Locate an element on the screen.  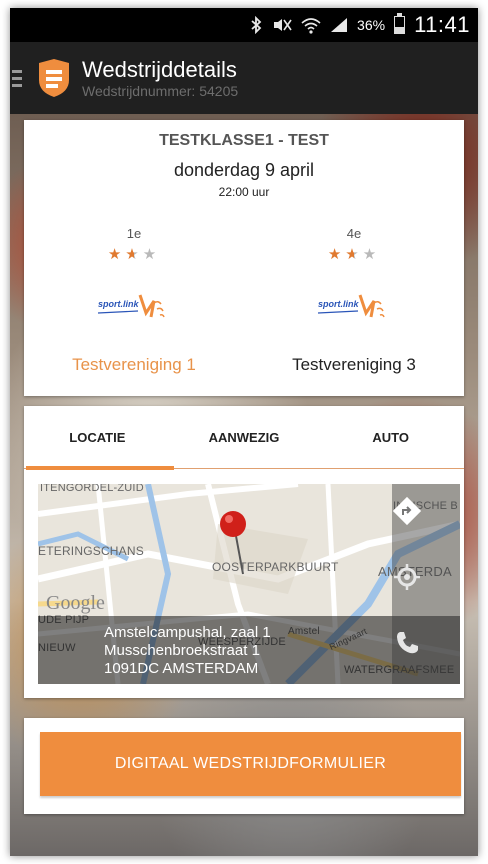
page-title: Wedstrijddetails is located at coordinates (159, 69).